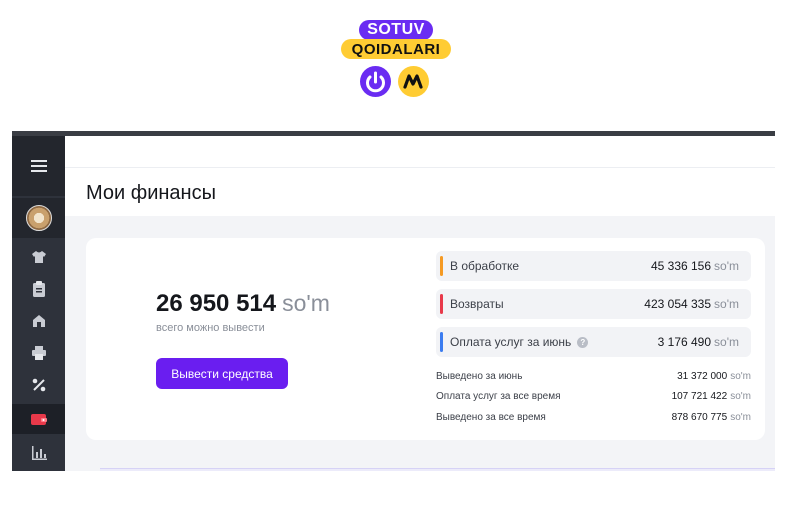  I want to click on profile-button, so click(38, 218).